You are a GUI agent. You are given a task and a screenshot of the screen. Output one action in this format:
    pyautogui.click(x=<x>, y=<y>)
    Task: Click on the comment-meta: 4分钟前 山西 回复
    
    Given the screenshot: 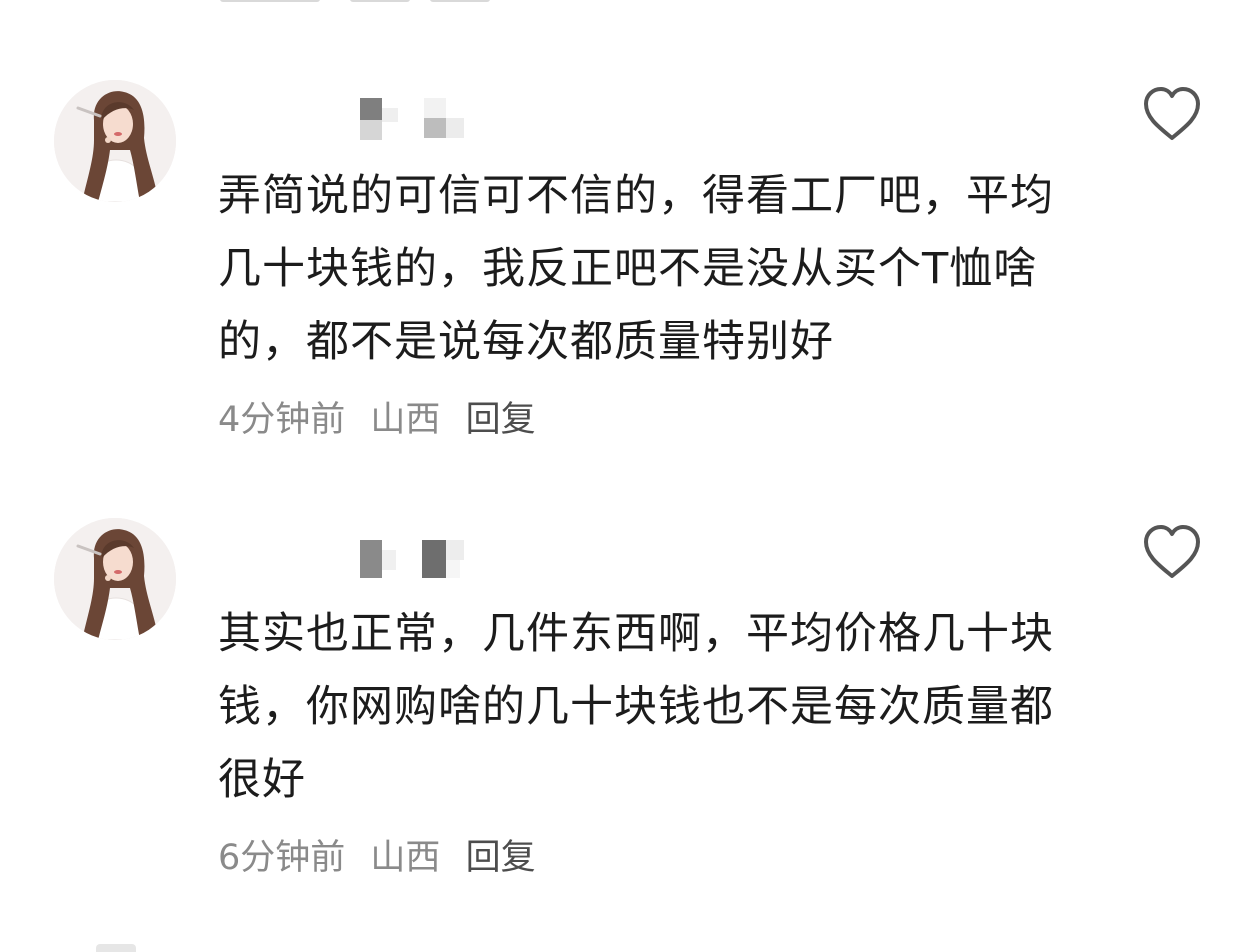 What is the action you would take?
    pyautogui.click(x=377, y=420)
    